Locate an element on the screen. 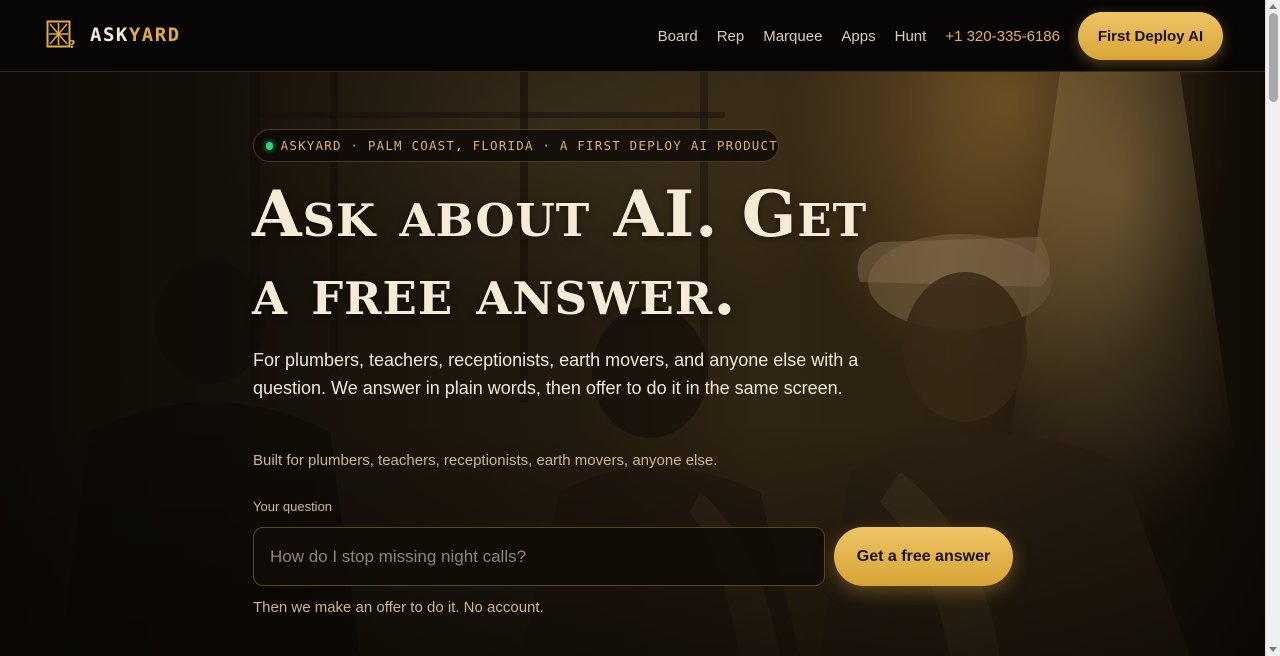 This screenshot has width=1280, height=656. askyard-logo-icon: ? is located at coordinates (60, 35).